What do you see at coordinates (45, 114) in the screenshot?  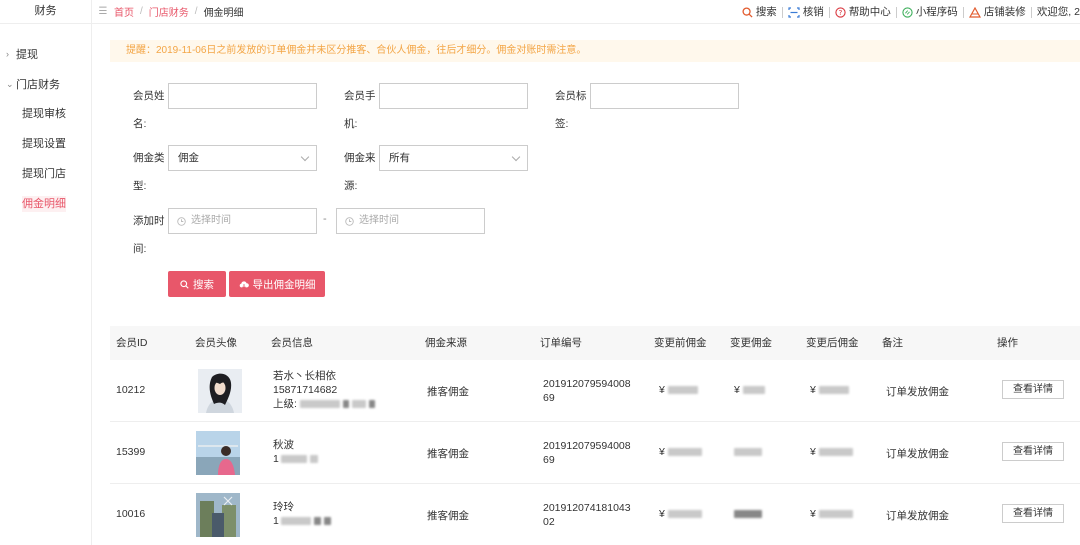 I see `sidebar-item-withdraw-review: 提现审核` at bounding box center [45, 114].